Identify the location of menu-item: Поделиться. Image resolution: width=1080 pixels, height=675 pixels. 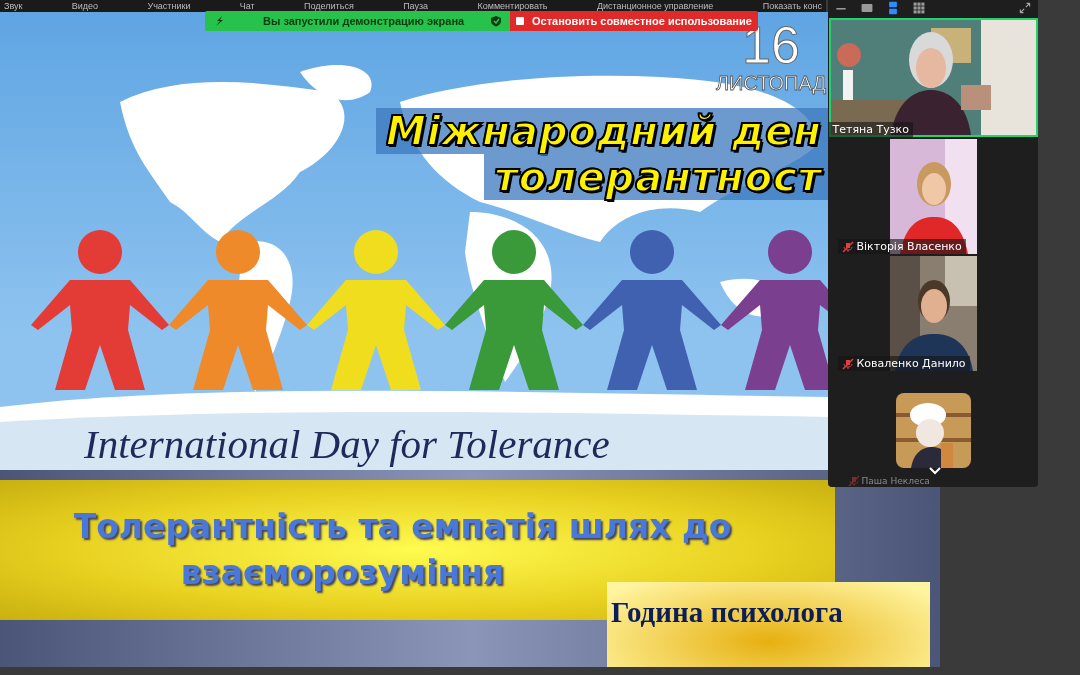
(329, 6).